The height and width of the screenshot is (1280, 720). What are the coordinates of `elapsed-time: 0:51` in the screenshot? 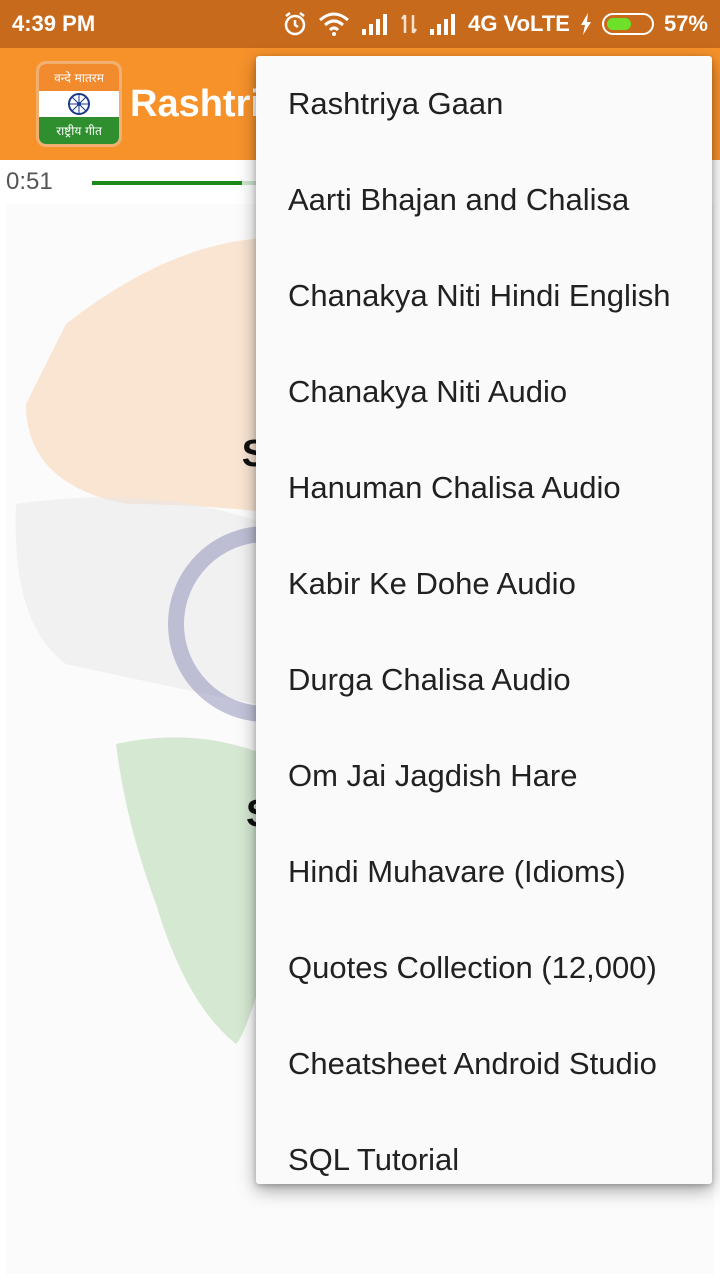 It's located at (29, 181).